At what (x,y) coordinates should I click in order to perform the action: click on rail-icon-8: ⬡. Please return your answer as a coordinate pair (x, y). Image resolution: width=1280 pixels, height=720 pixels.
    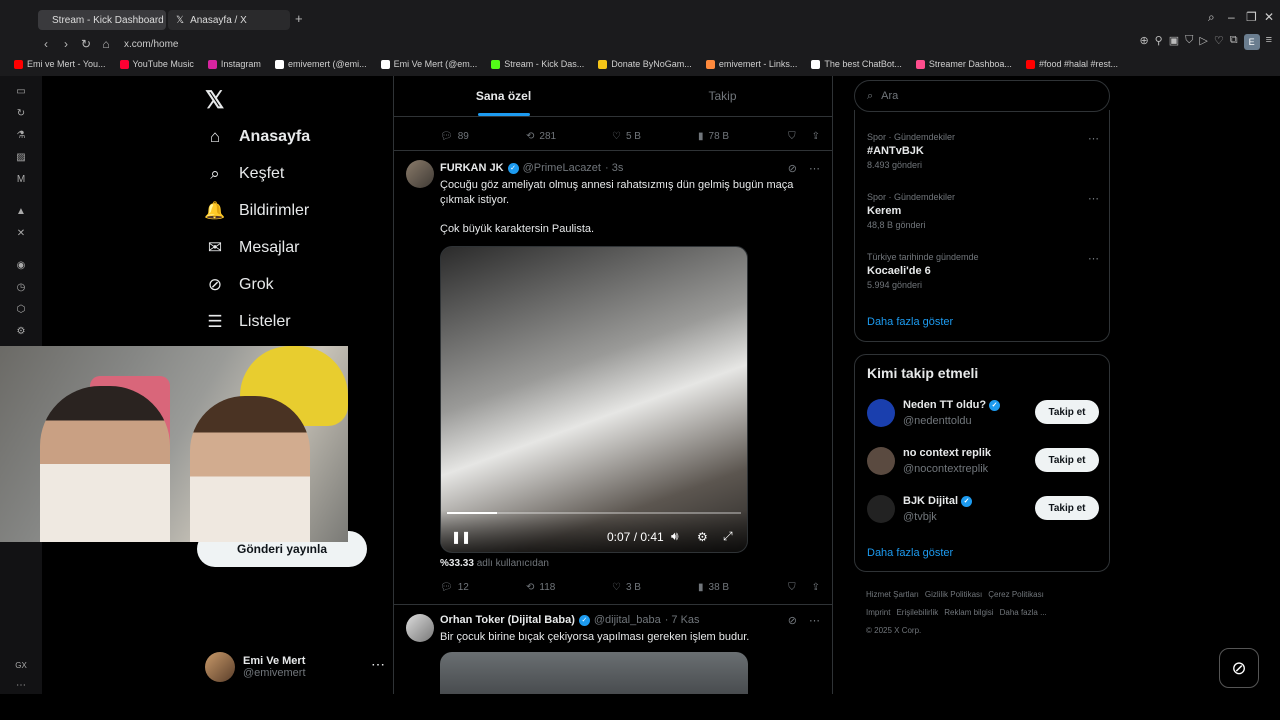
    Looking at the image, I should click on (21, 310).